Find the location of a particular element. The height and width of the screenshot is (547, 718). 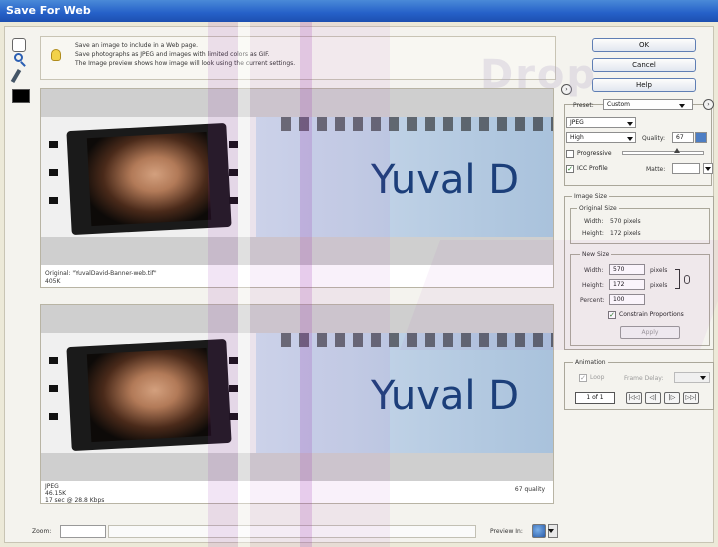

frame-delay-label: Frame Delay: is located at coordinates (644, 378).